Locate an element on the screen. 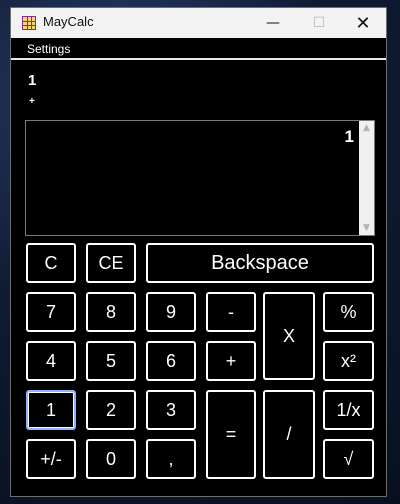  title-bar: MayCalc — ☐ ✕ is located at coordinates (198, 23).